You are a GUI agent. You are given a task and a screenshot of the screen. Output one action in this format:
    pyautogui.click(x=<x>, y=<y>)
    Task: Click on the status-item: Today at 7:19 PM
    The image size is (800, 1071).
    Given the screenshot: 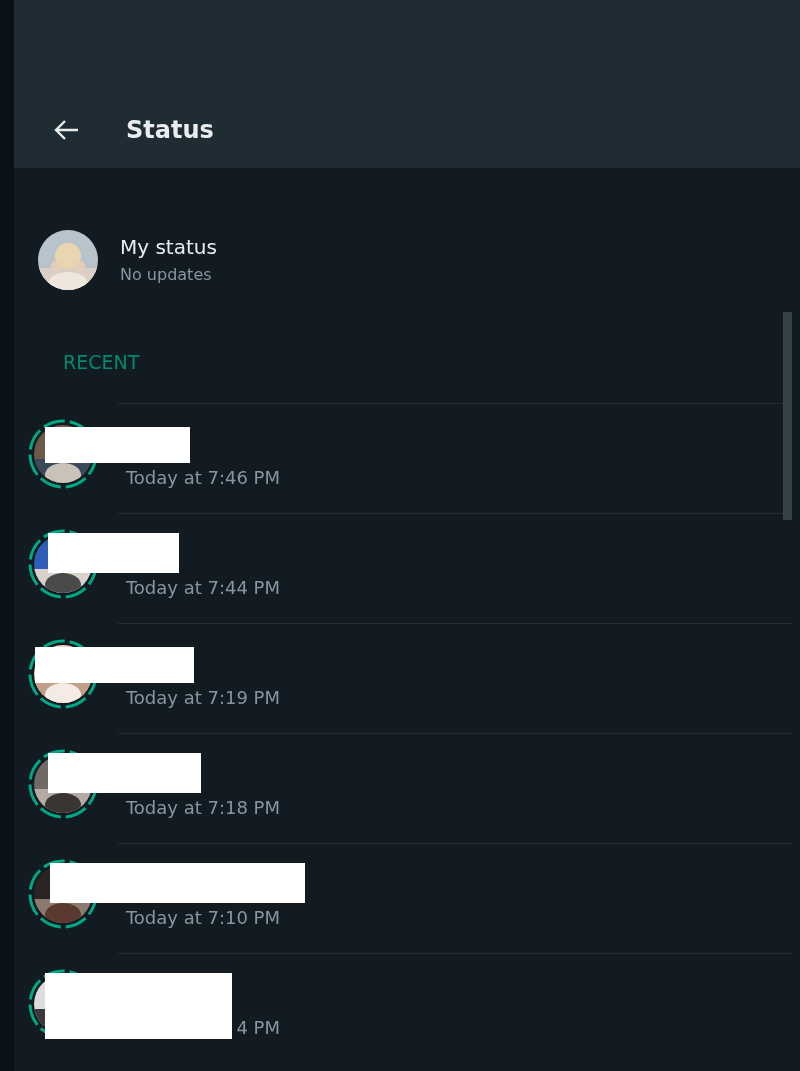 What is the action you would take?
    pyautogui.click(x=407, y=678)
    